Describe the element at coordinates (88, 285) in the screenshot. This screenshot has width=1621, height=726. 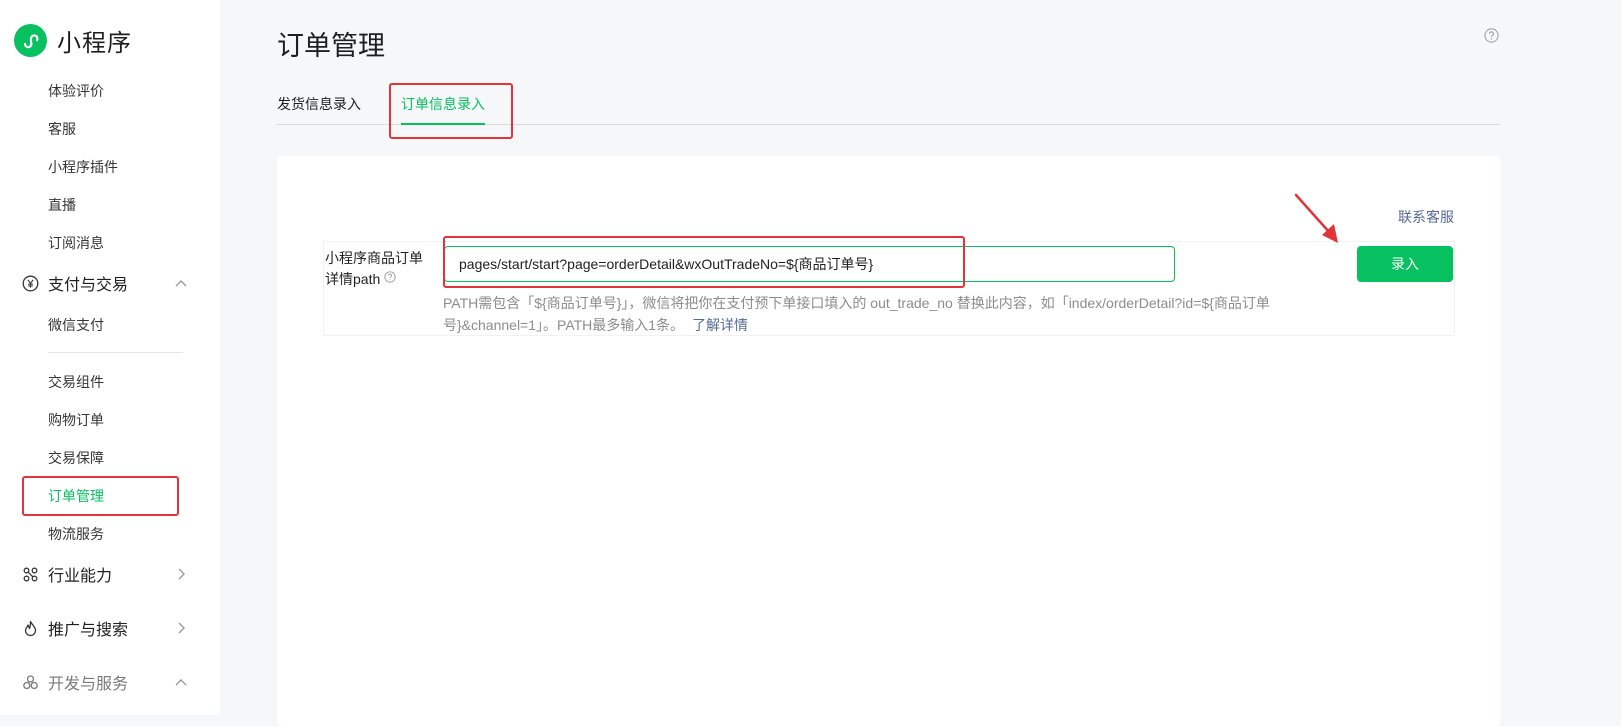
I see `sidebar-group-label: 支付与交易` at that location.